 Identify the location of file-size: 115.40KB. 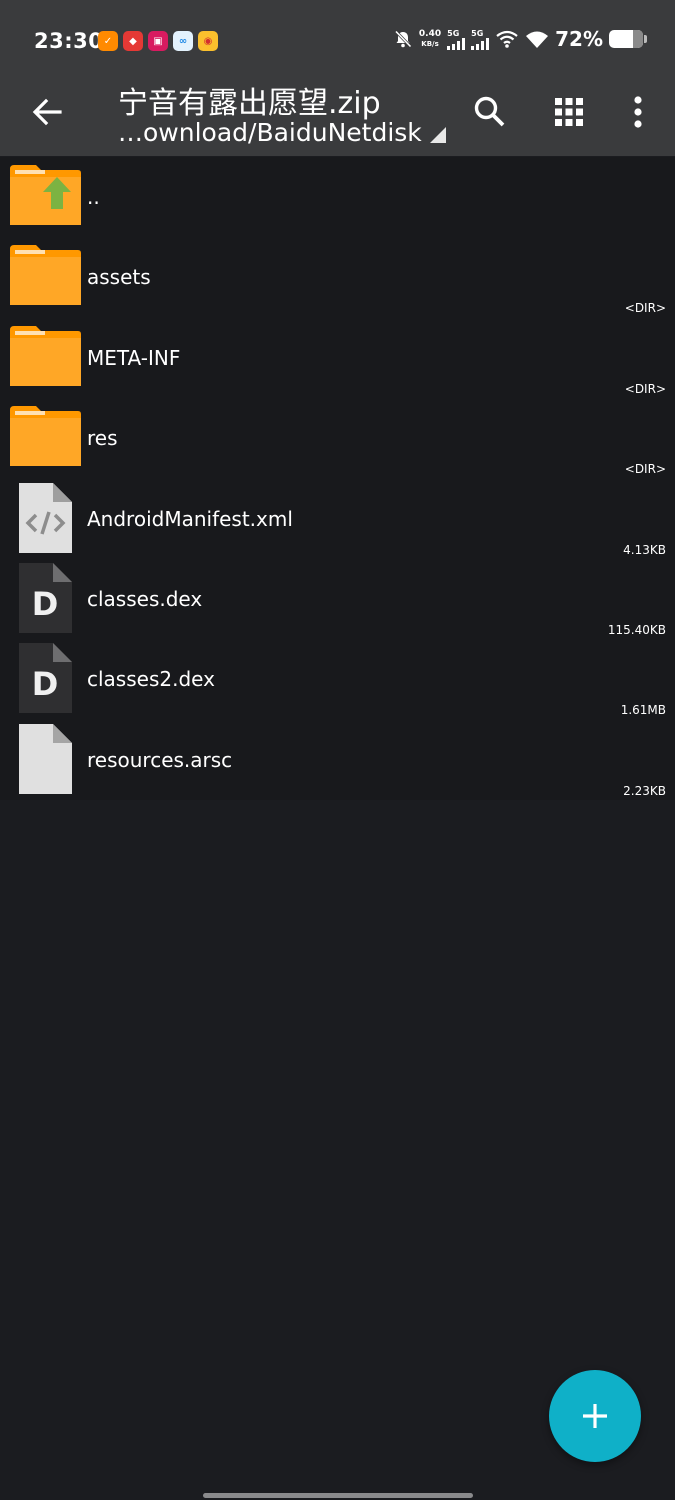
(636, 629).